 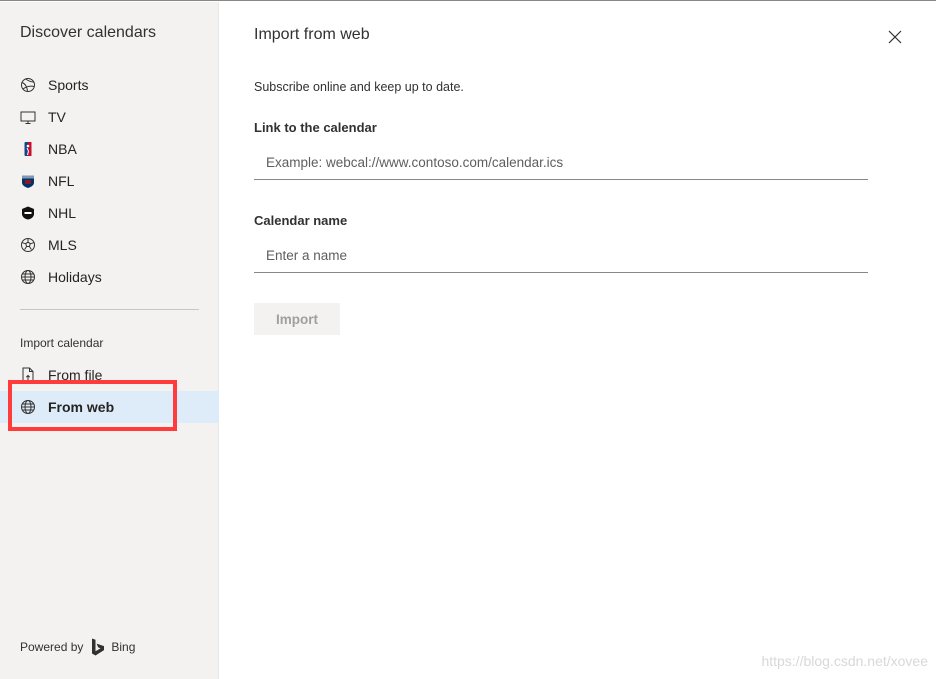 I want to click on name-field-label: Calendar name, so click(x=301, y=220).